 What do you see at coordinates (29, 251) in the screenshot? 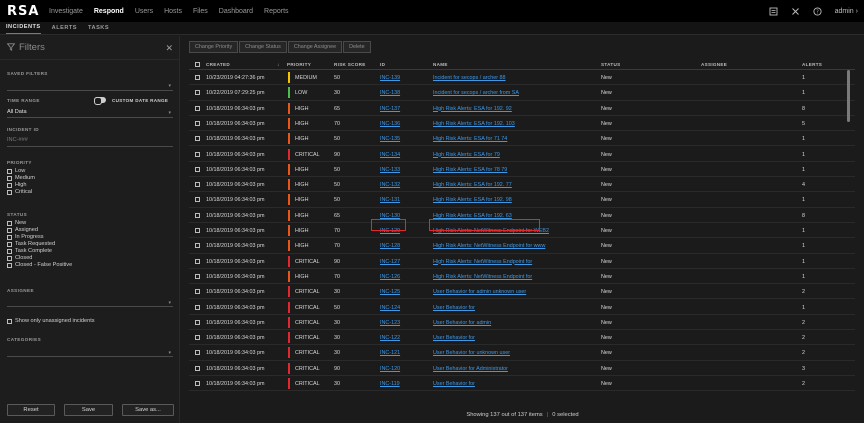
I see `status-task-complete-checkbox: Task Complete` at bounding box center [29, 251].